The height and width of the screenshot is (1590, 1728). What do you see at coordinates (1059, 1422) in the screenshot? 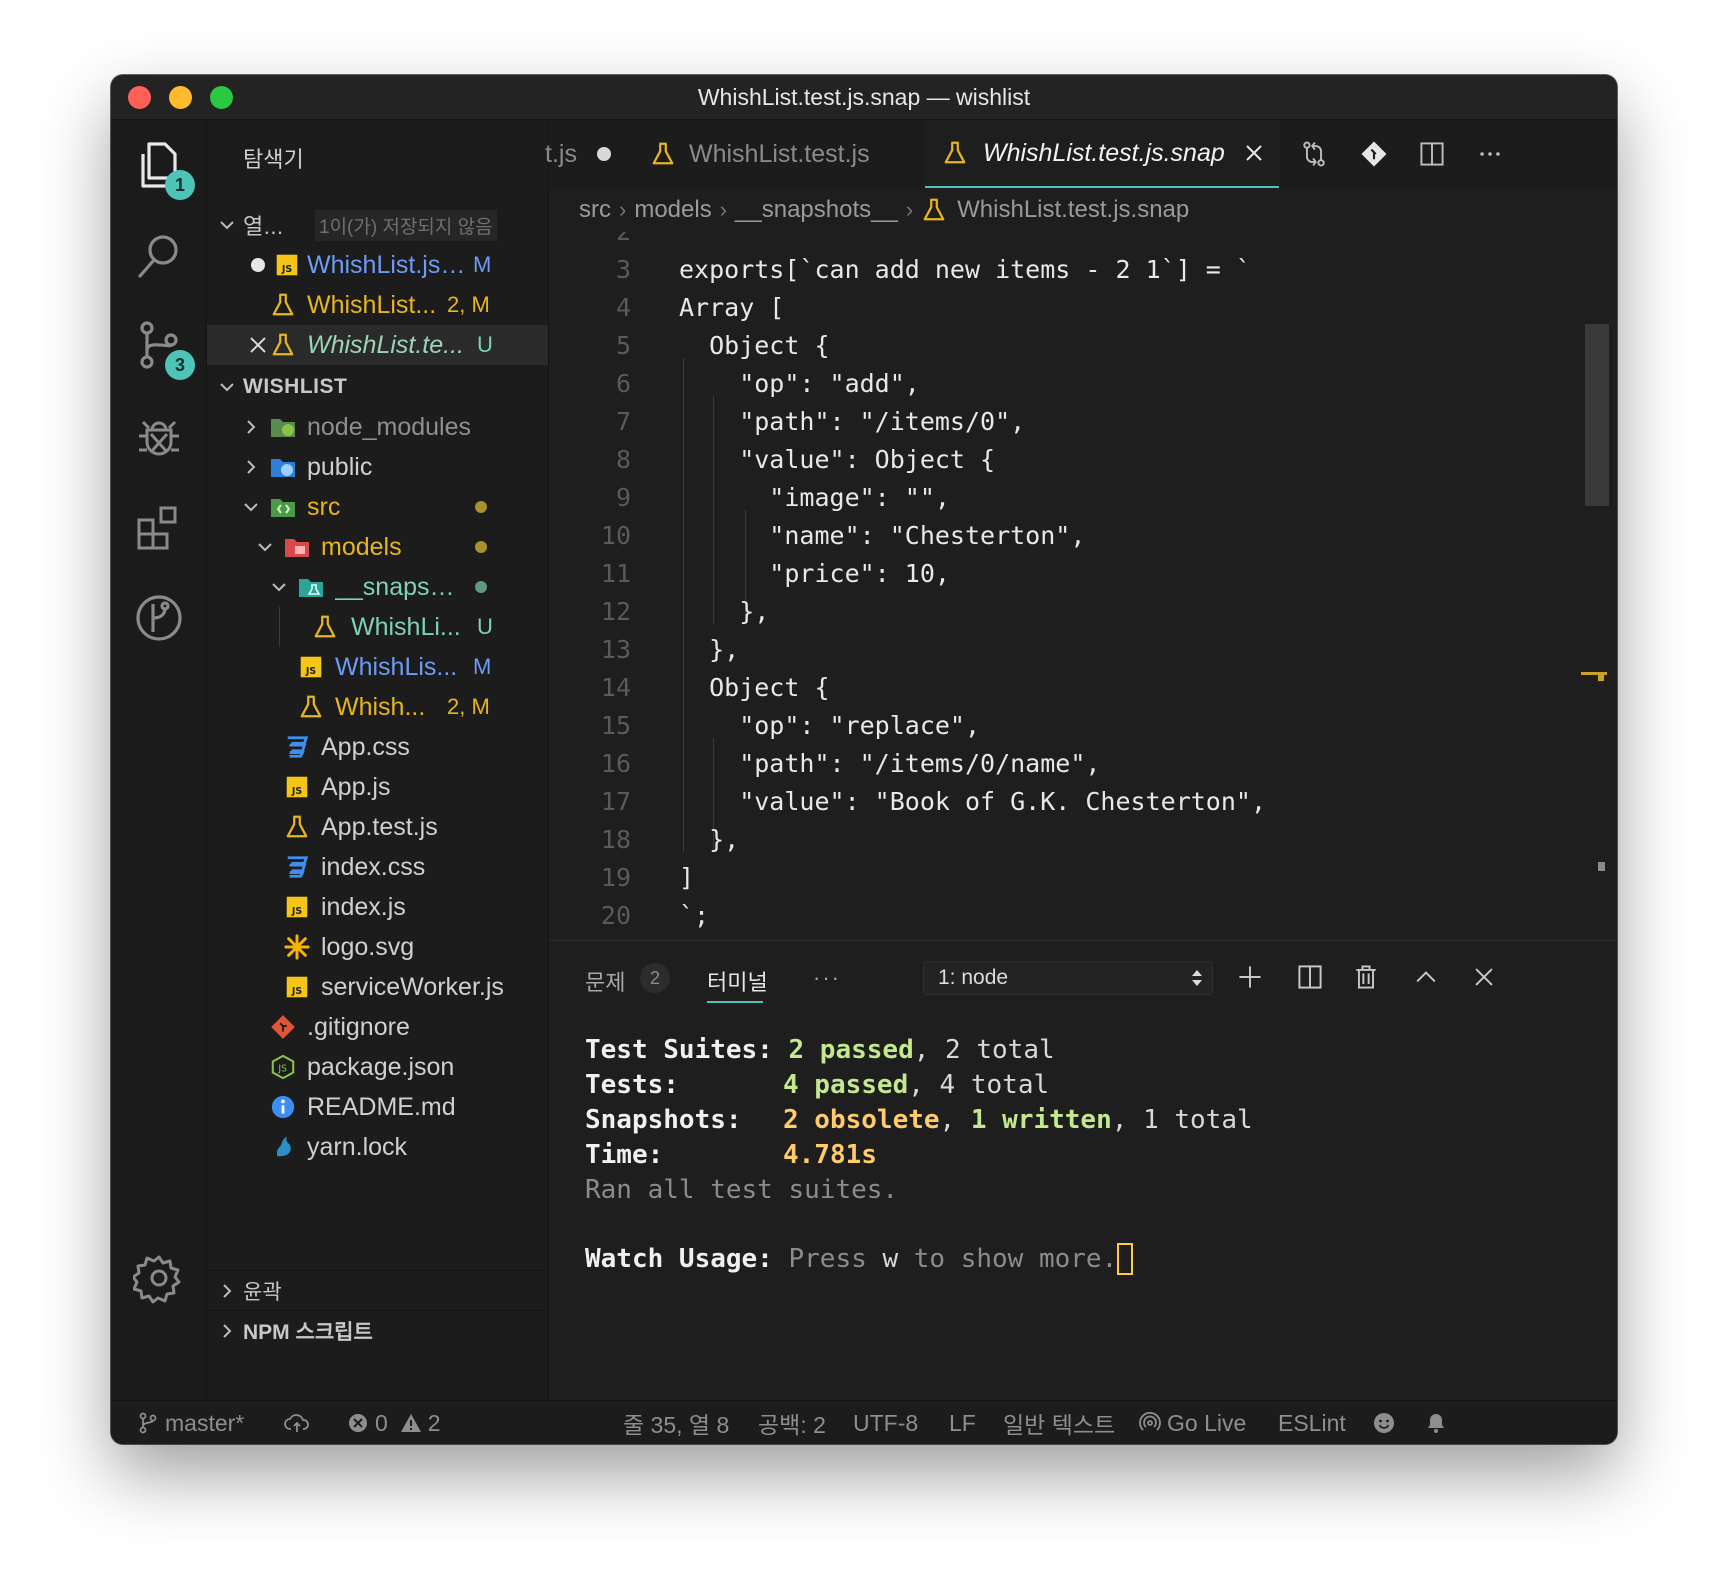
I see `language-mode: 일반 텍스트` at bounding box center [1059, 1422].